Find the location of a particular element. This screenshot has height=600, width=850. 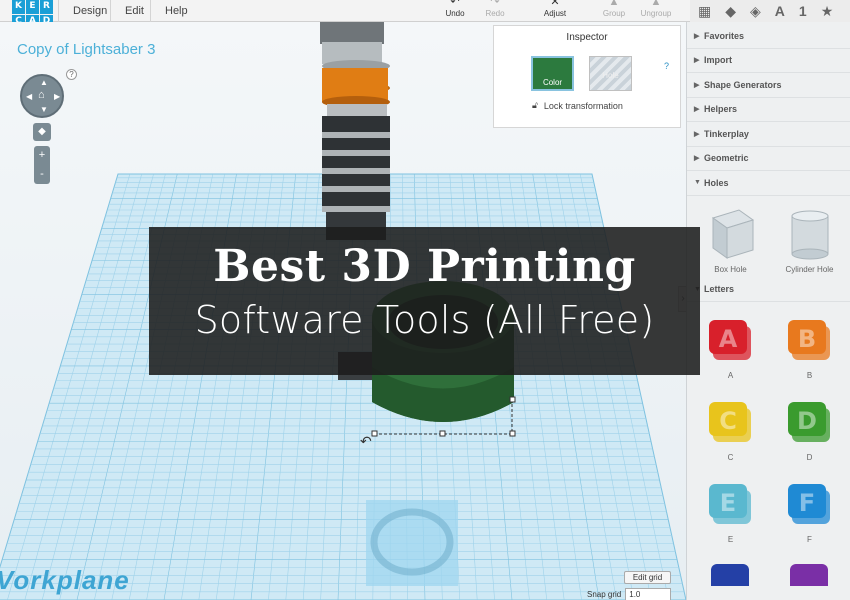

snap-grid-label: Snap grid is located at coordinates (604, 594).